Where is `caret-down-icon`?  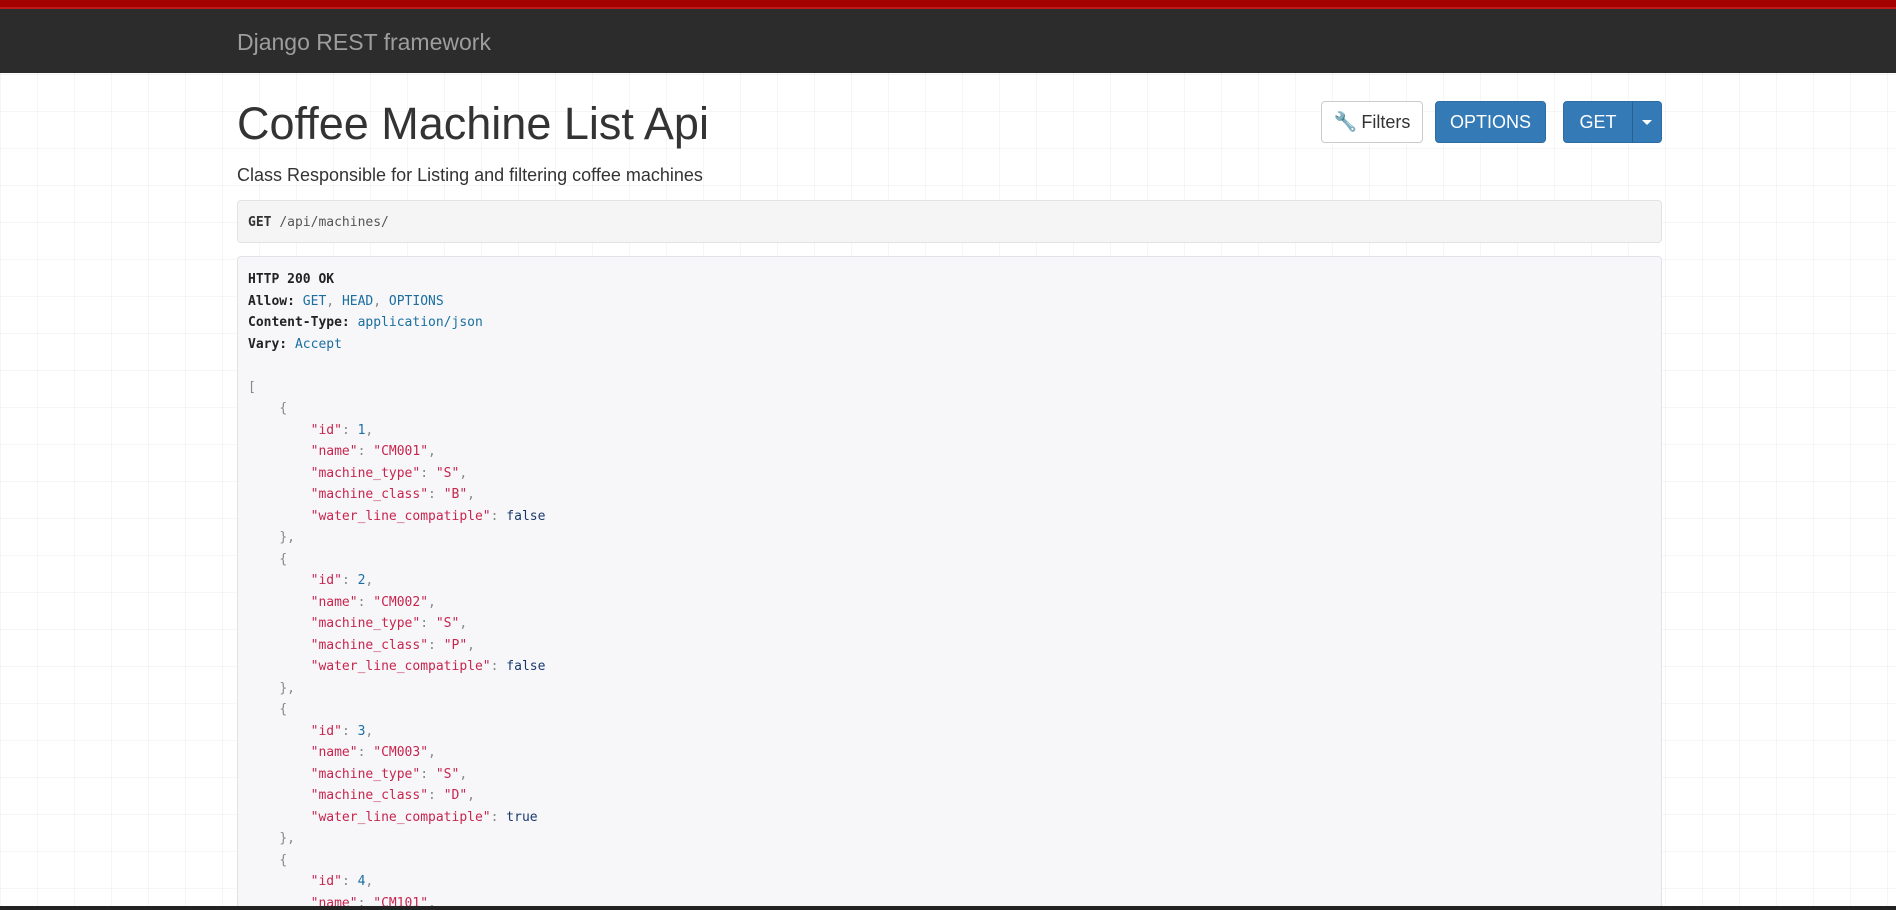 caret-down-icon is located at coordinates (1647, 122).